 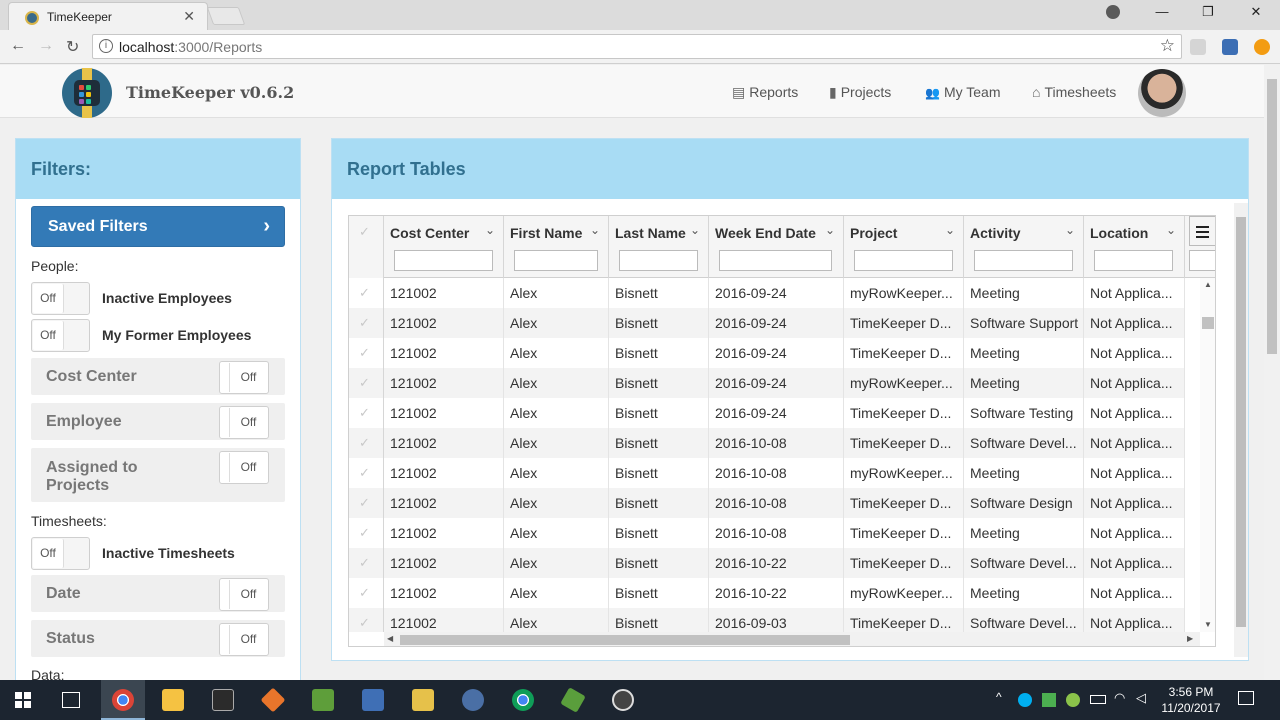 What do you see at coordinates (1208, 323) in the screenshot?
I see `scroll-thumb` at bounding box center [1208, 323].